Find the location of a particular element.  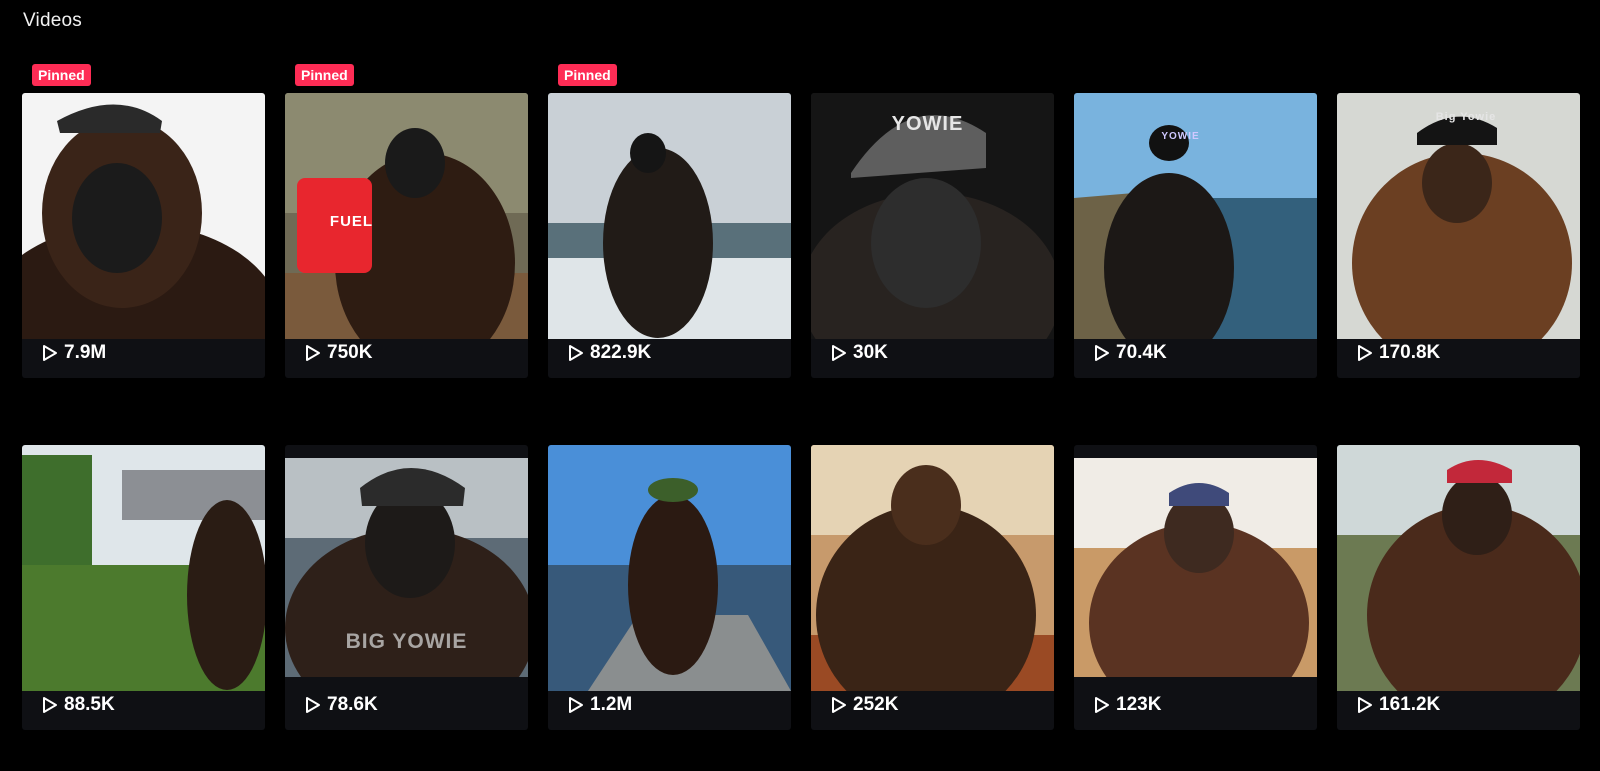

video-card: BIG YOWIE 78.6K is located at coordinates (406, 571).